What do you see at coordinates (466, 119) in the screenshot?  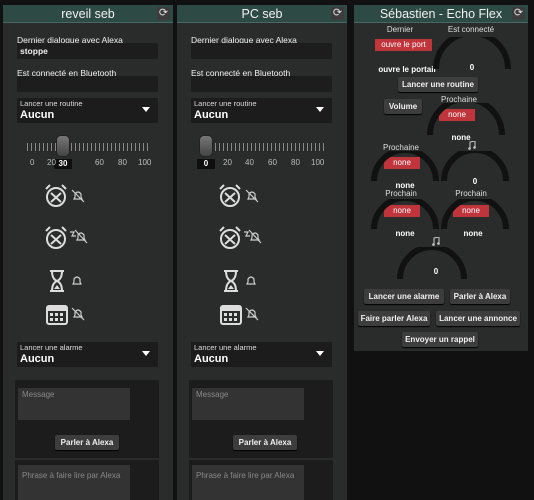 I see `prochaine-gauge` at bounding box center [466, 119].